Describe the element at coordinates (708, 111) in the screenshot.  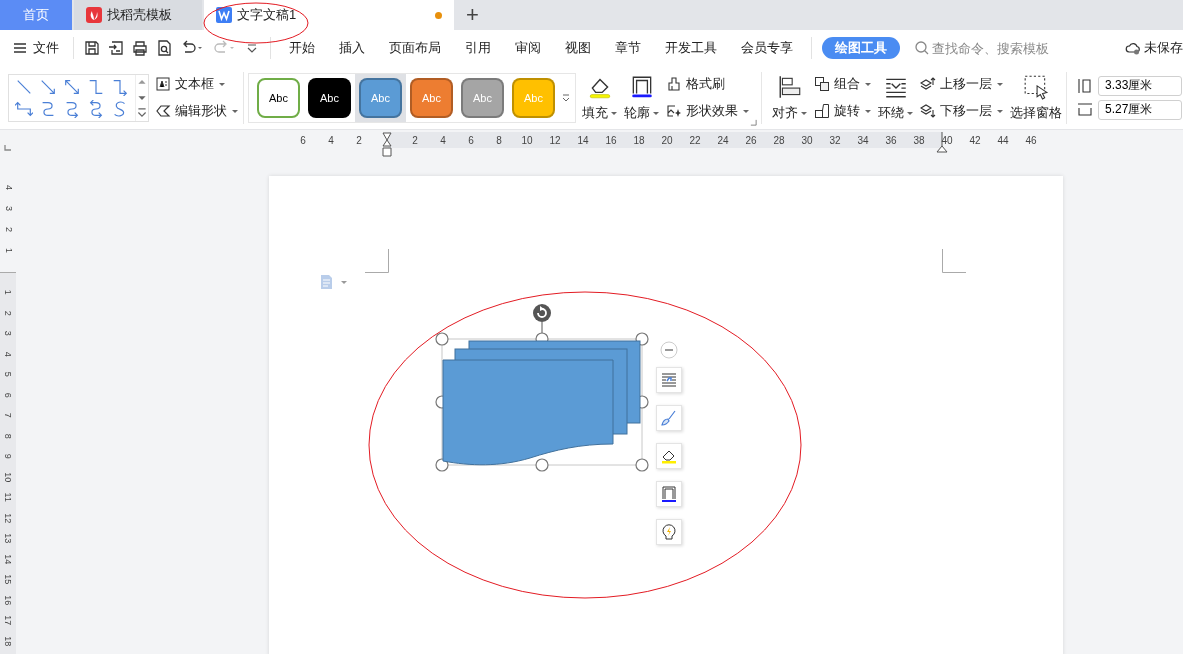
I see `shape-effects-button: 形状效果` at that location.